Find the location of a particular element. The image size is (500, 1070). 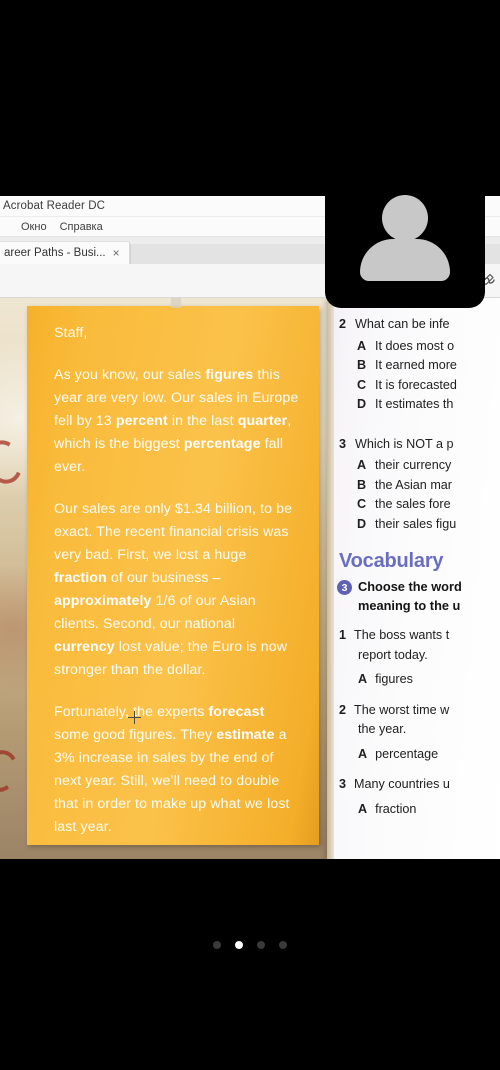

option-text: fraction is located at coordinates (396, 808).